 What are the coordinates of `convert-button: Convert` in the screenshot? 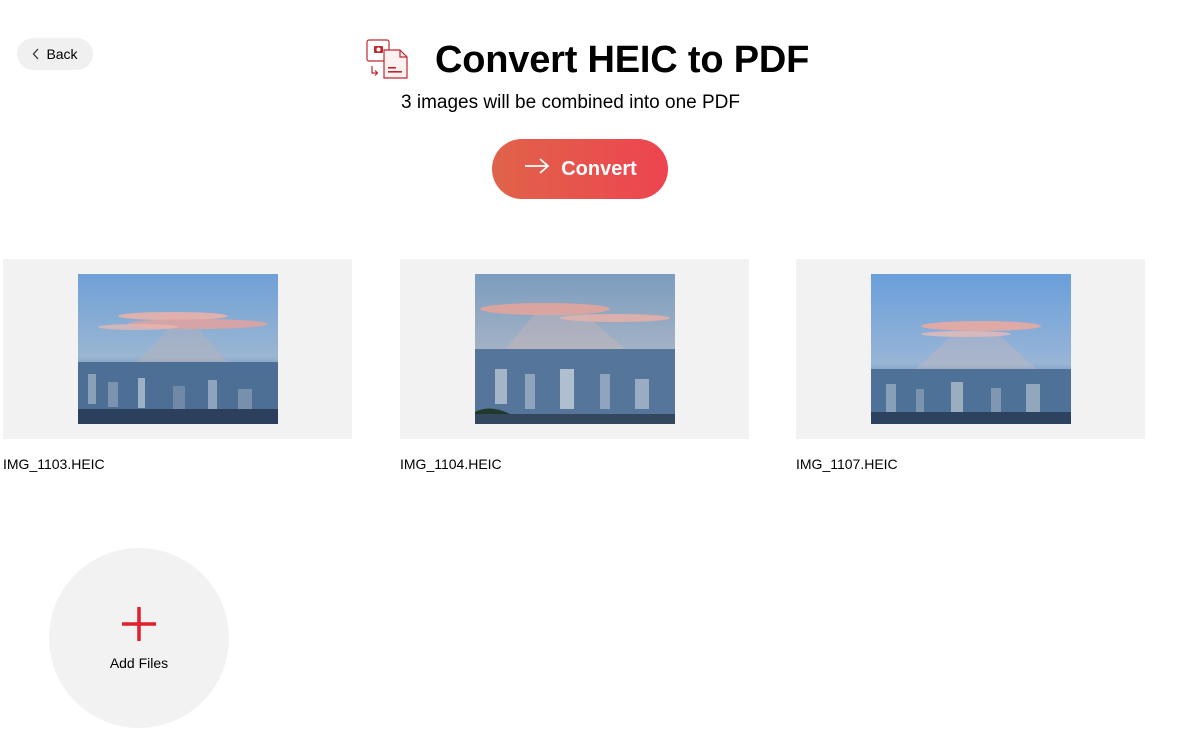 It's located at (580, 169).